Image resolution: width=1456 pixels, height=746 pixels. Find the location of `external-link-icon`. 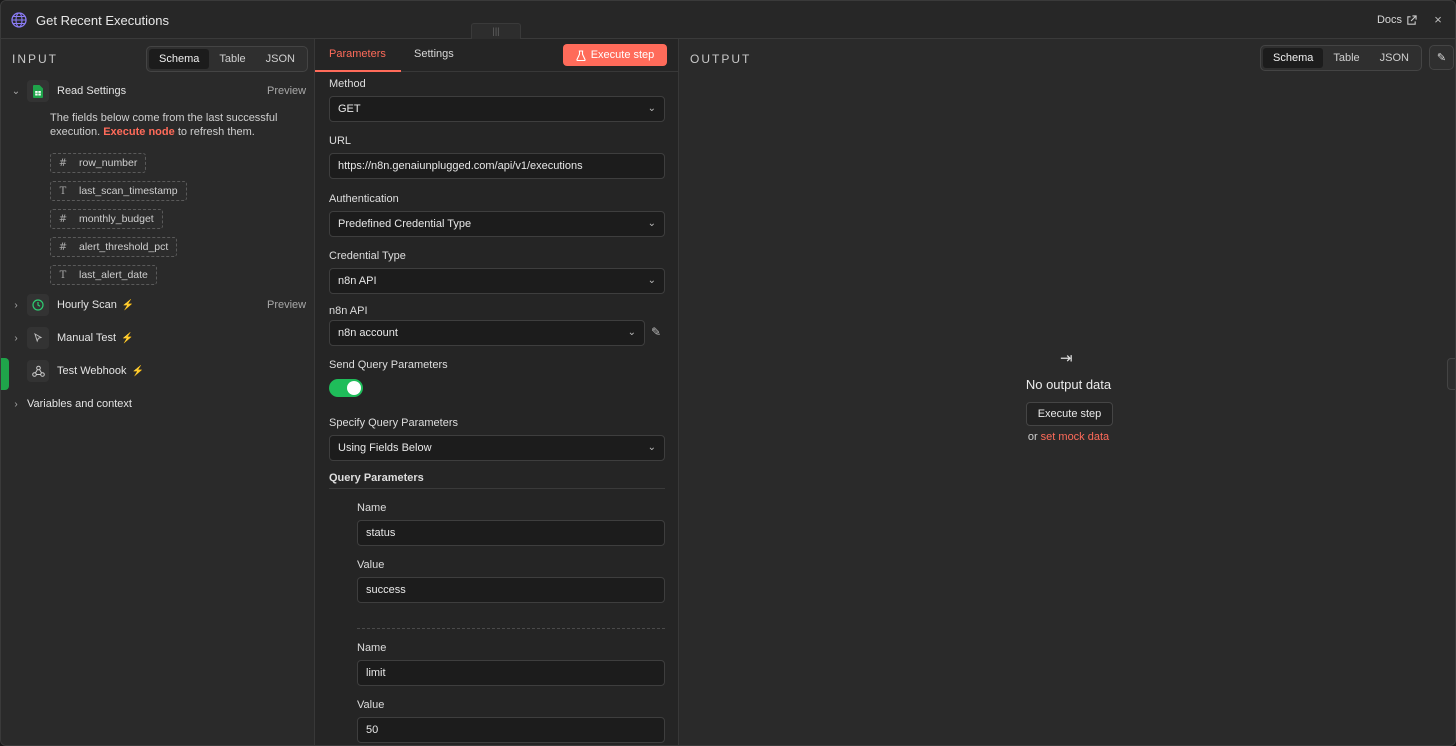

external-link-icon is located at coordinates (1412, 19).